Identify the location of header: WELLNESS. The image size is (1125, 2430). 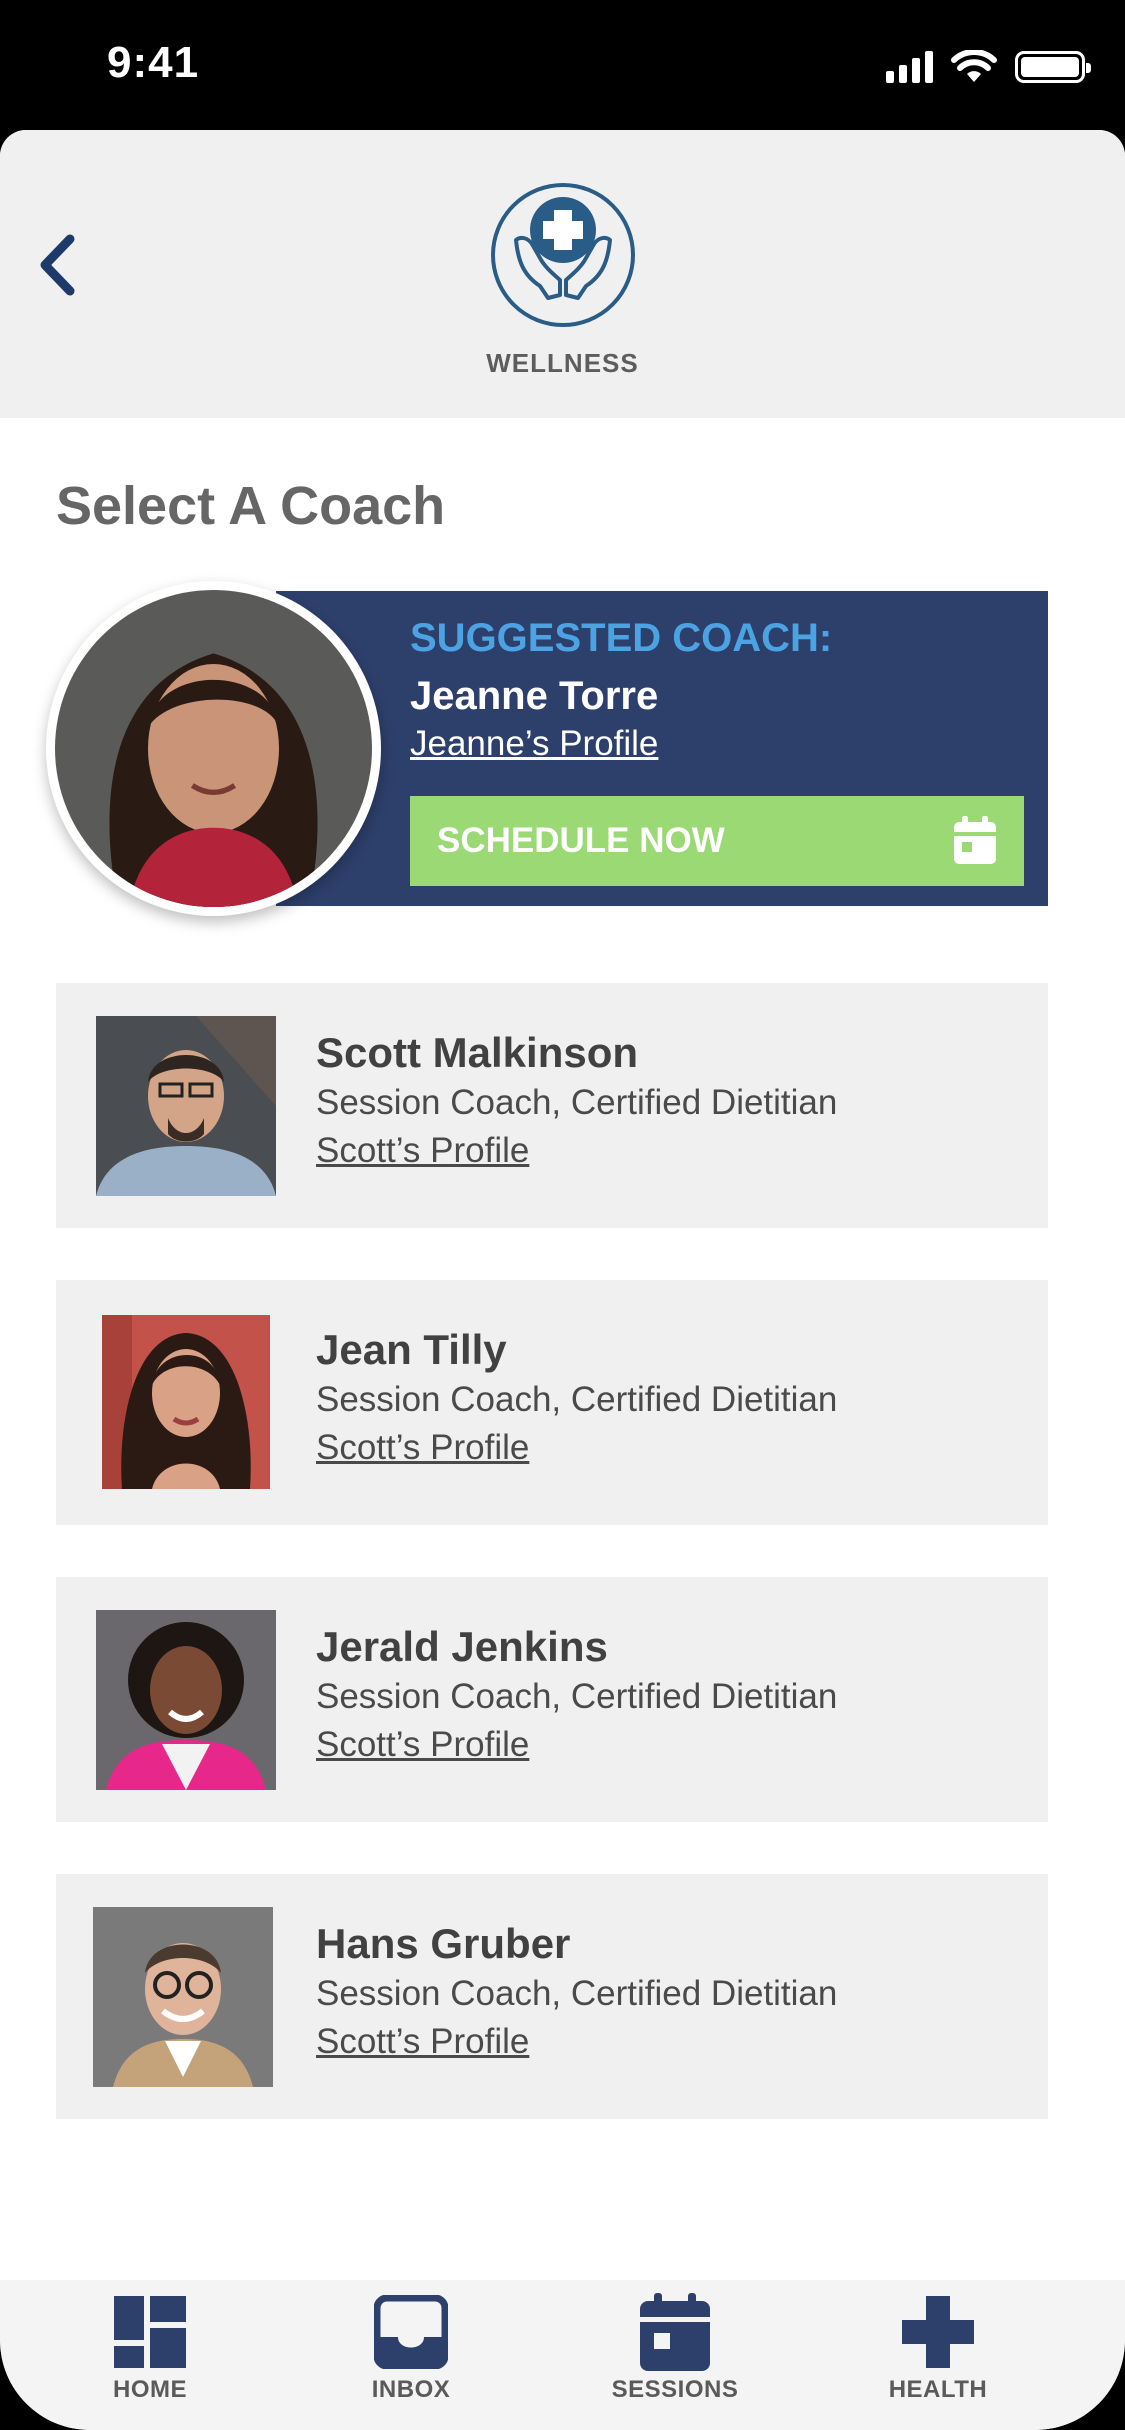
(562, 274).